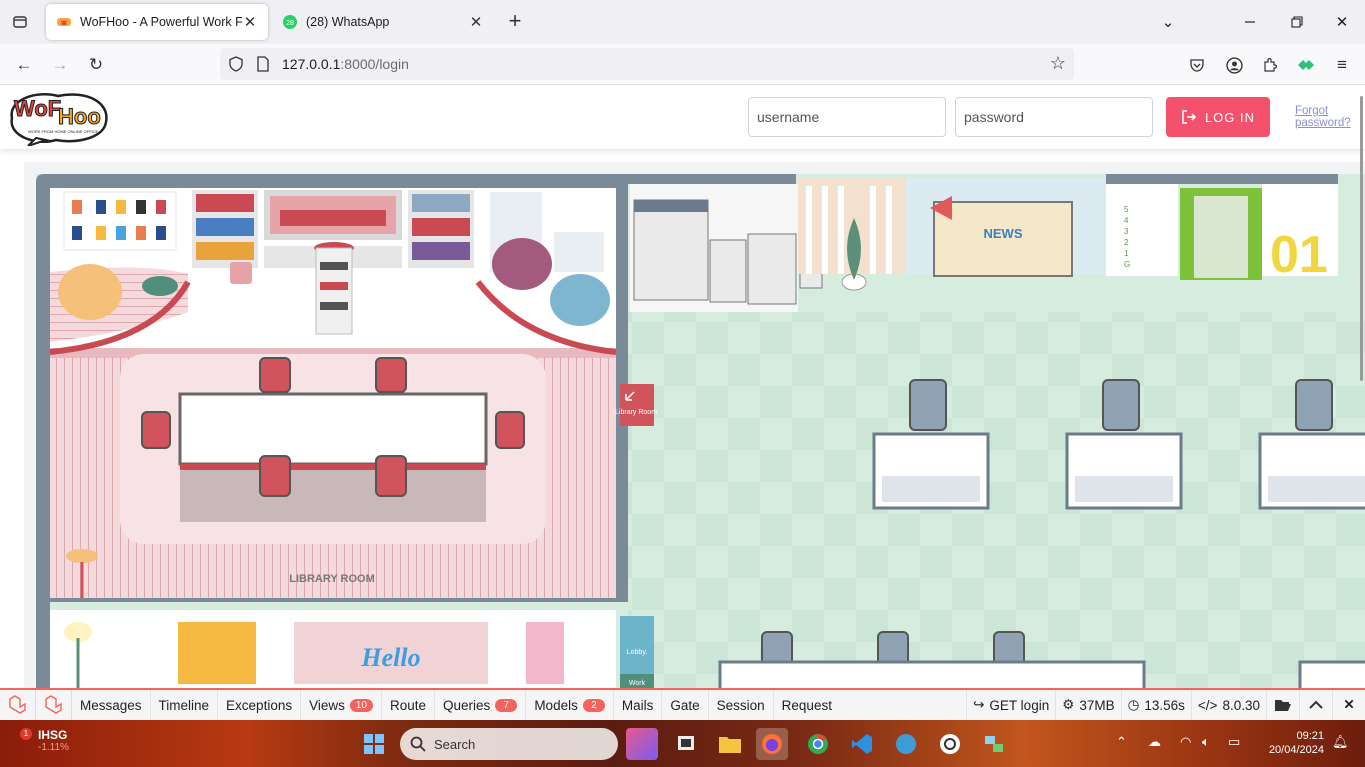 This screenshot has height=767, width=1365. I want to click on work-sign: Work, so click(637, 683).